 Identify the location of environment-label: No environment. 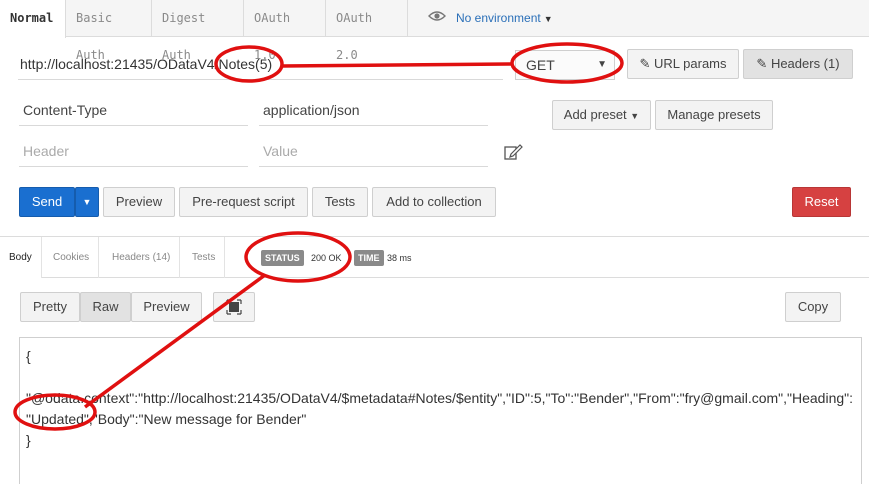
(498, 18).